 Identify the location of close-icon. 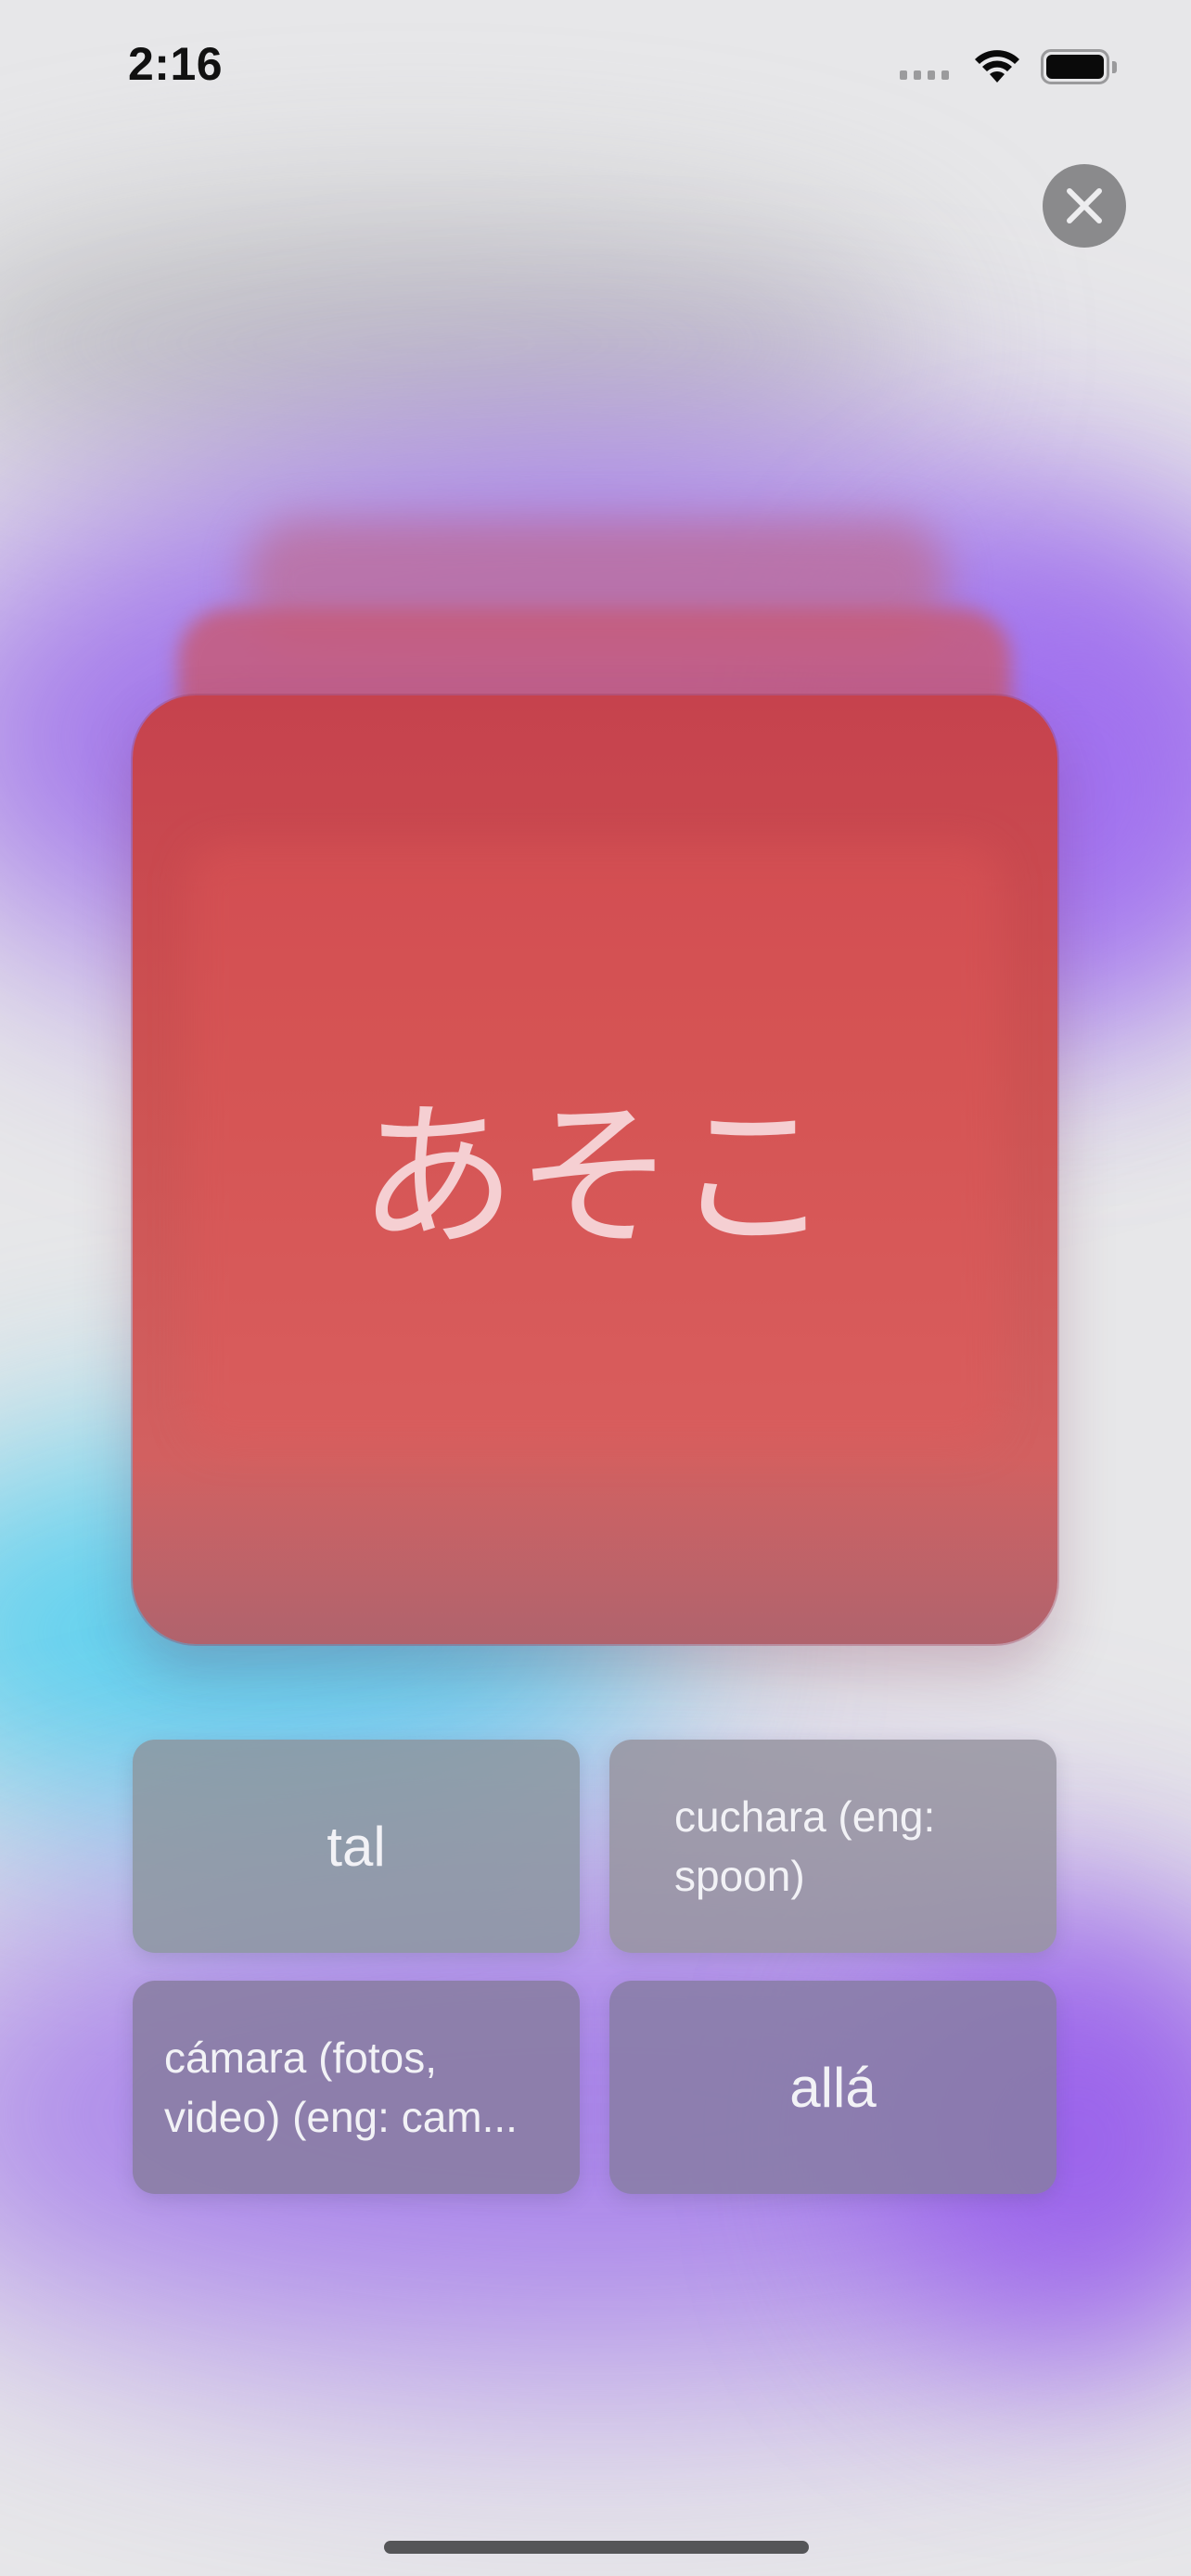
(1084, 206).